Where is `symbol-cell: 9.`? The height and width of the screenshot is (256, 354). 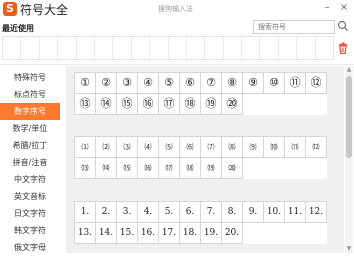
symbol-cell: 9. is located at coordinates (253, 212).